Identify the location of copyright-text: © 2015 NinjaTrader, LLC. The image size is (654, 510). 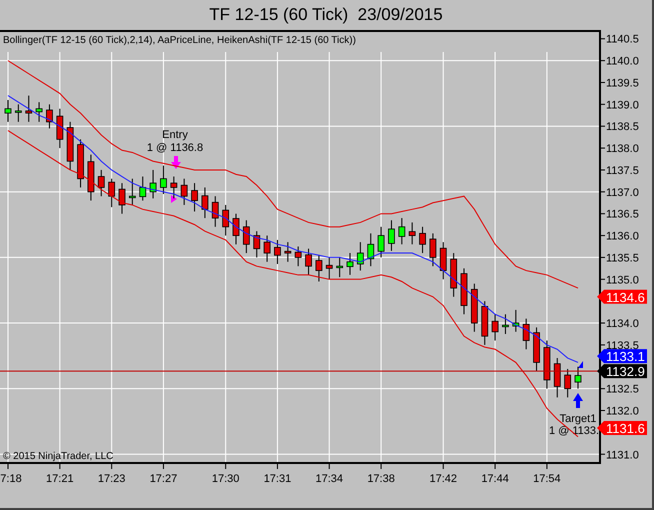
(58, 456).